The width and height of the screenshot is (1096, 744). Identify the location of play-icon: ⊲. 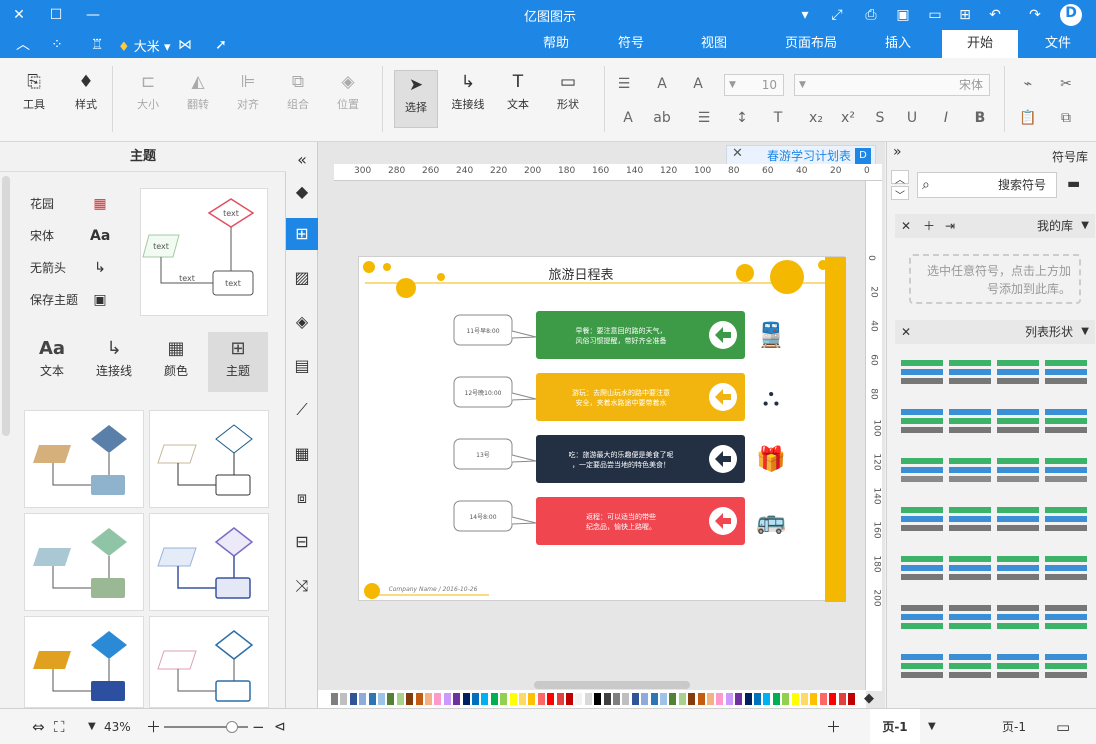
(280, 726).